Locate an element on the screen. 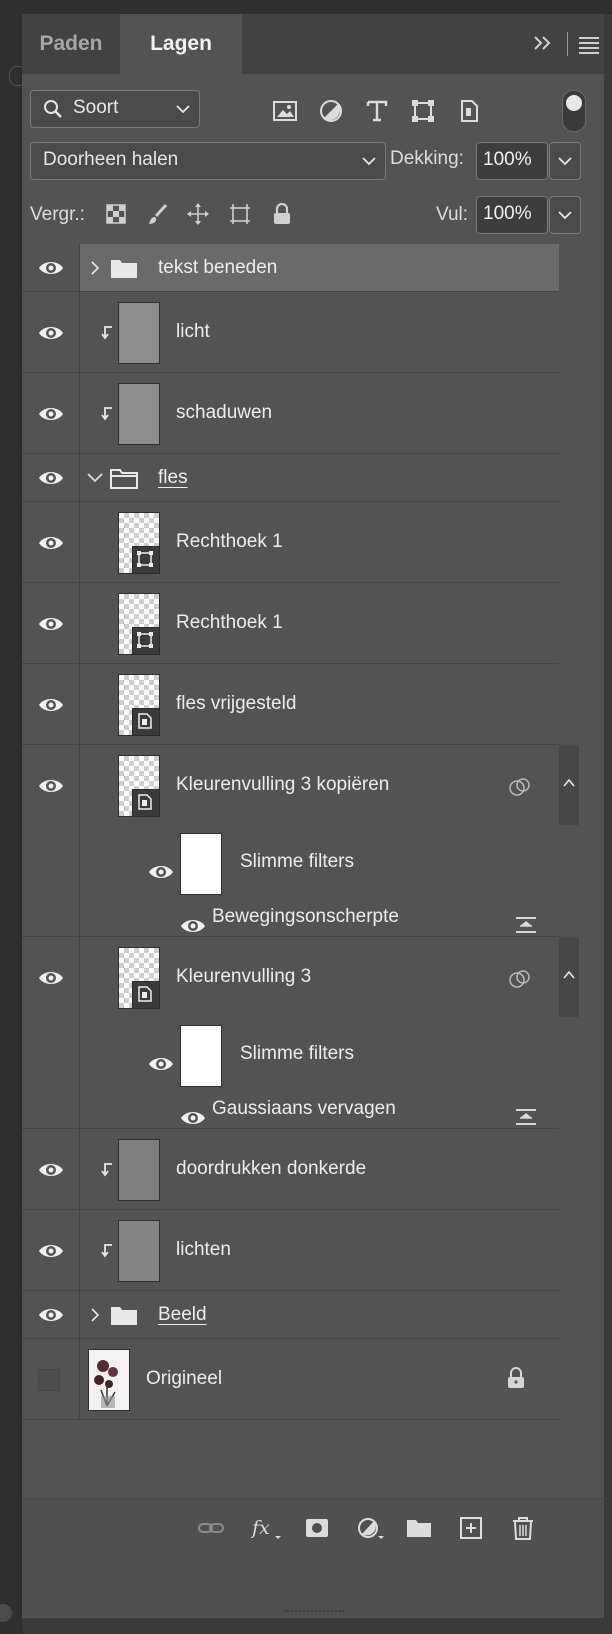 The height and width of the screenshot is (1634, 612). lock-transparency-icon is located at coordinates (116, 214).